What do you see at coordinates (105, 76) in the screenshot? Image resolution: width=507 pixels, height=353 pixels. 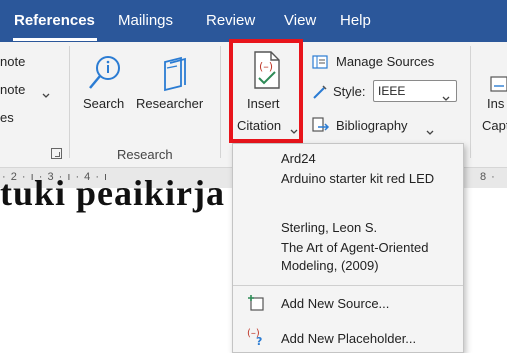 I see `search-icon` at bounding box center [105, 76].